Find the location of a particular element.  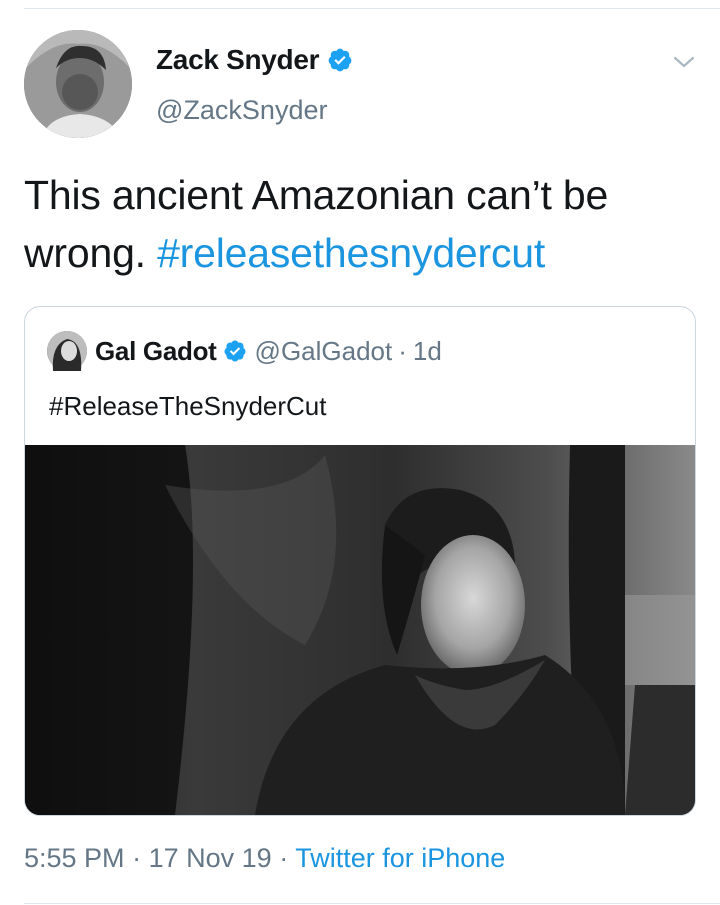

author-avatar-image is located at coordinates (78, 84).